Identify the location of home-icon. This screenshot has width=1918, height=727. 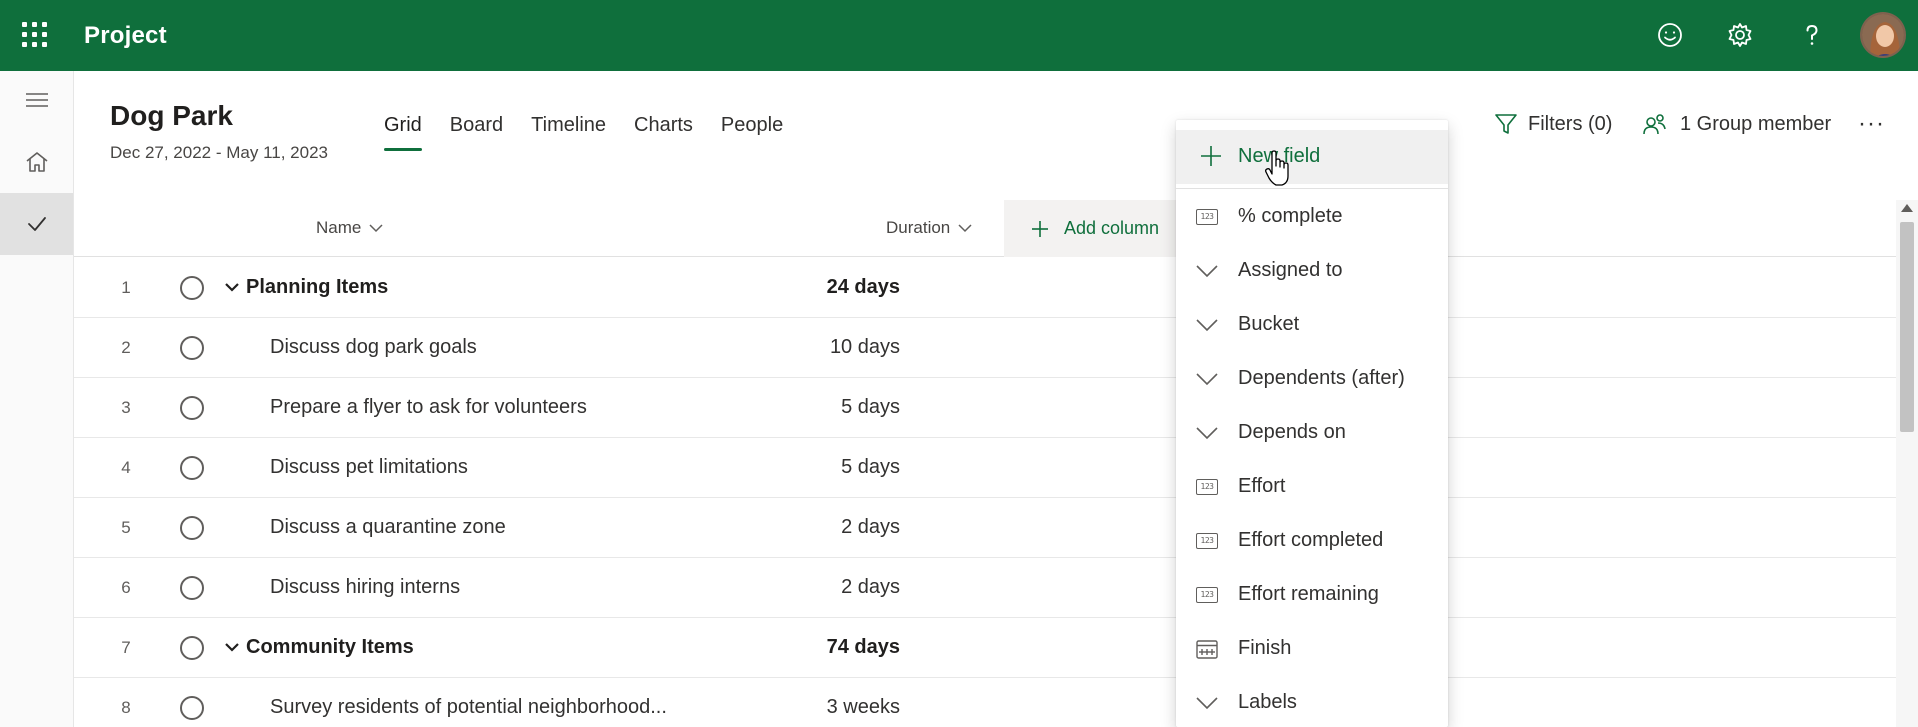
(36, 162).